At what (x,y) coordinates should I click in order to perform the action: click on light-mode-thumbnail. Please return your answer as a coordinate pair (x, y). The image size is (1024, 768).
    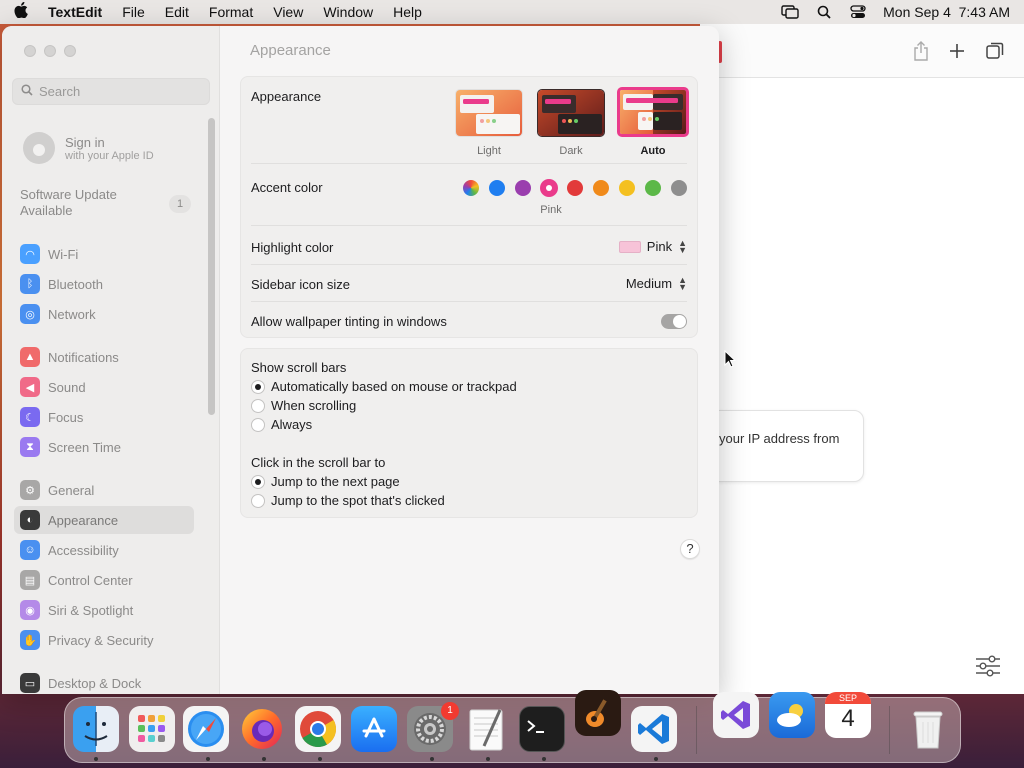
    Looking at the image, I should click on (489, 113).